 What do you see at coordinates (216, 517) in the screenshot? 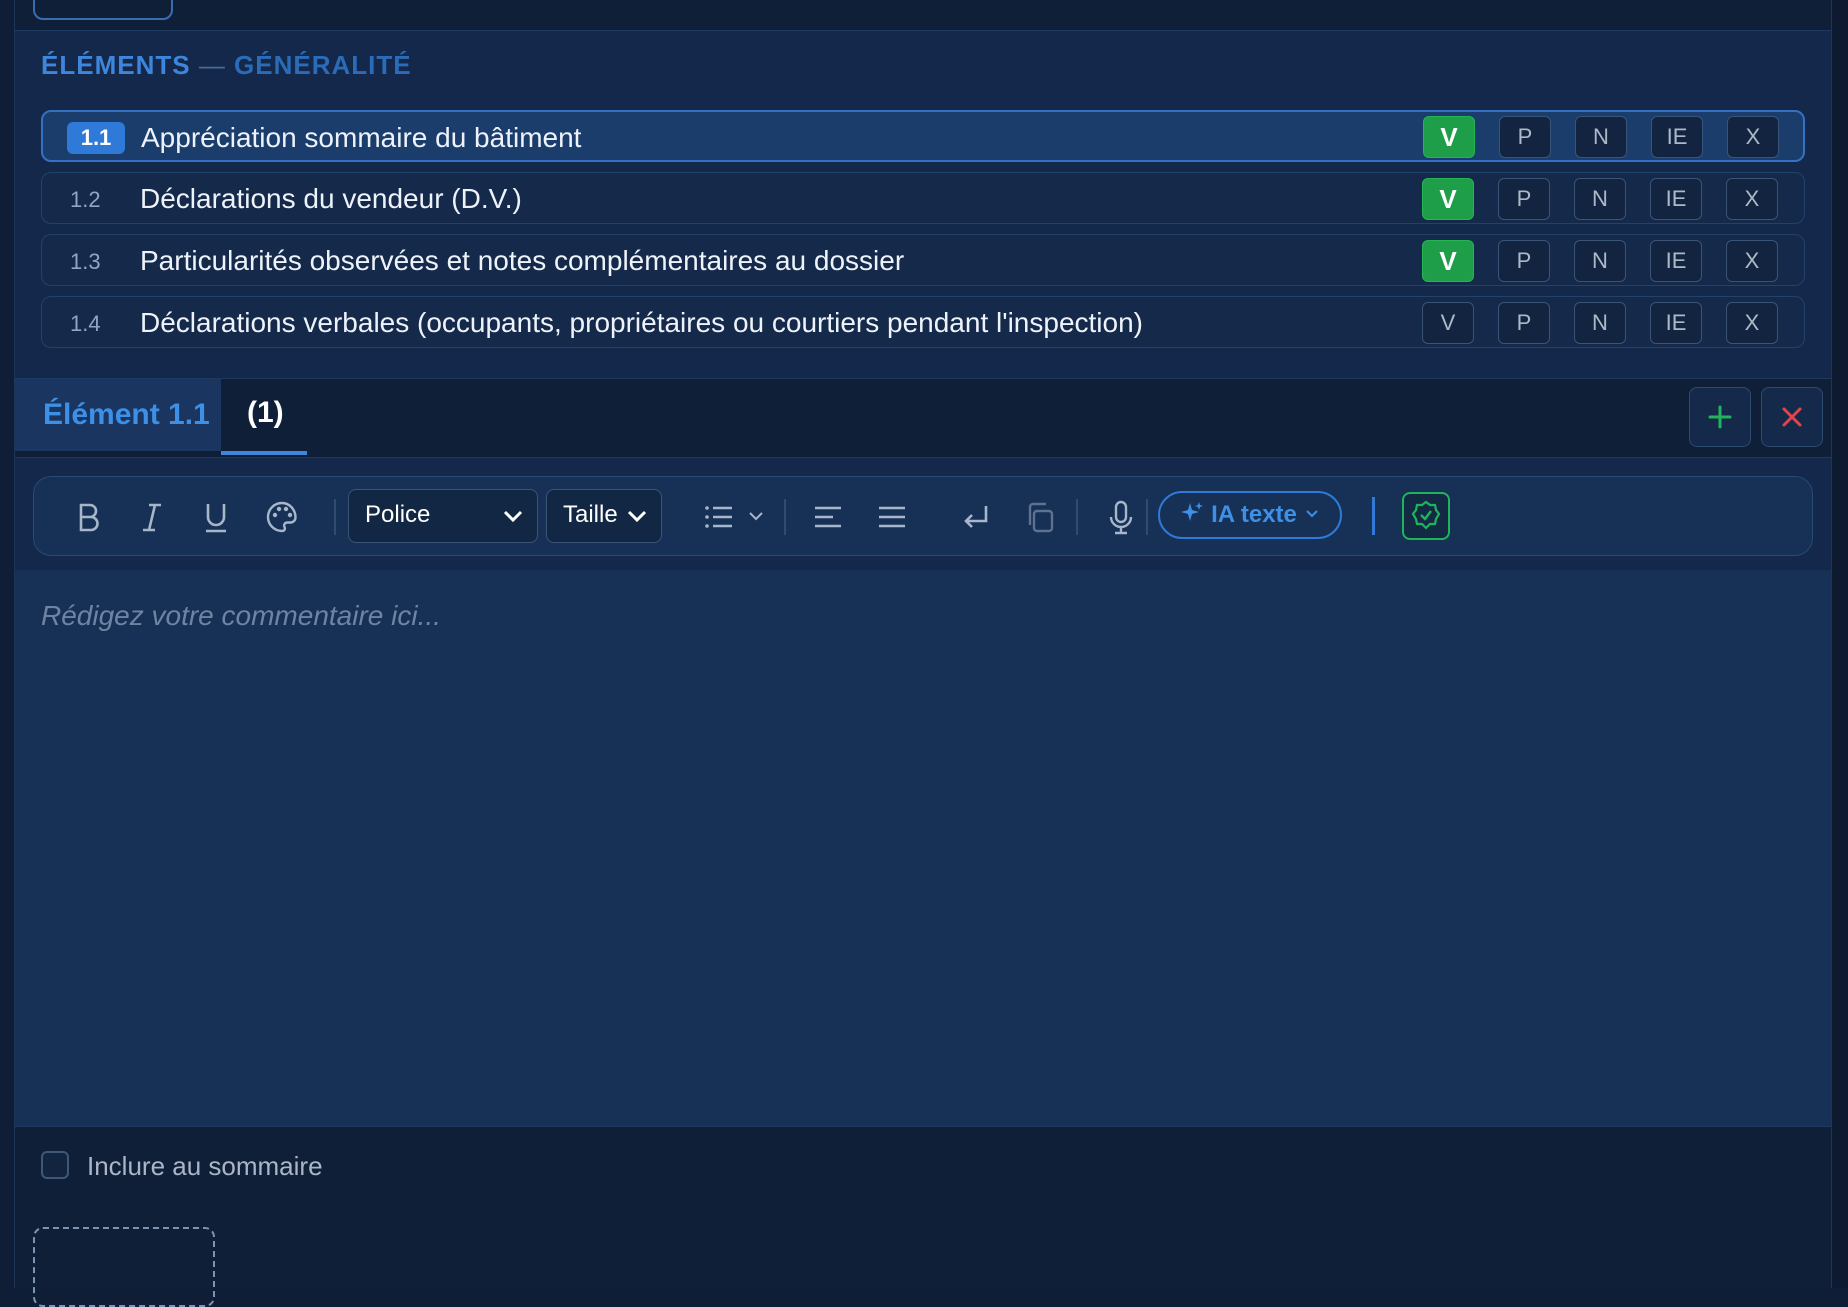
I see `underline-icon` at bounding box center [216, 517].